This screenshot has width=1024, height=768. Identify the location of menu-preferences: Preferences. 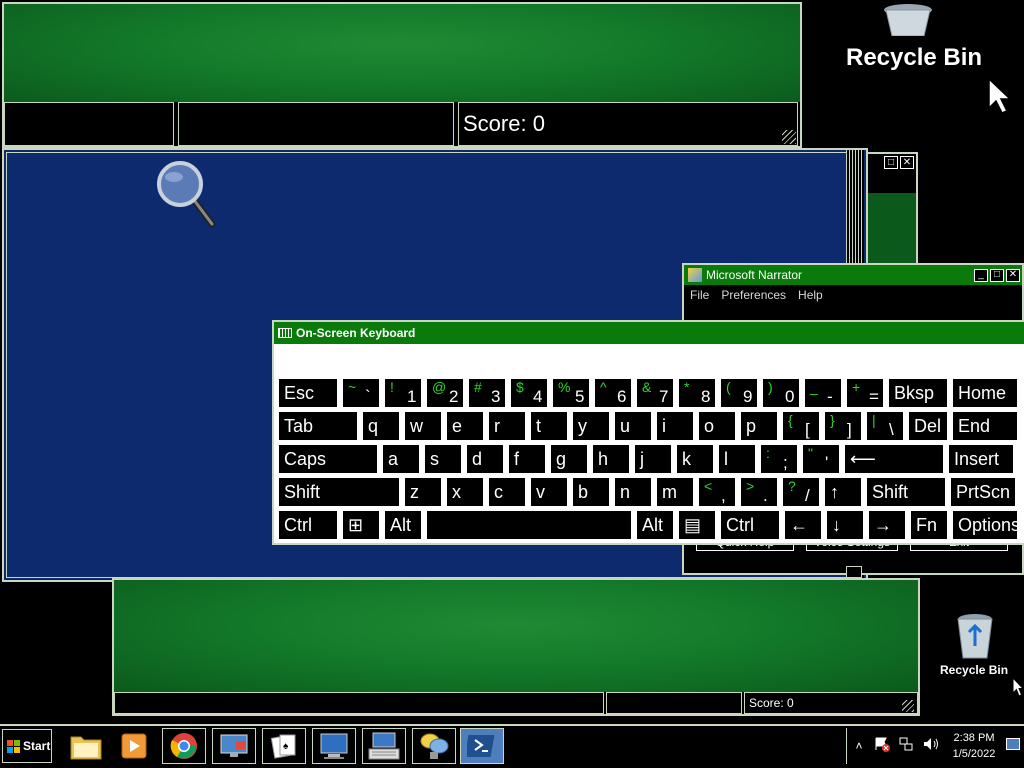
(753, 295).